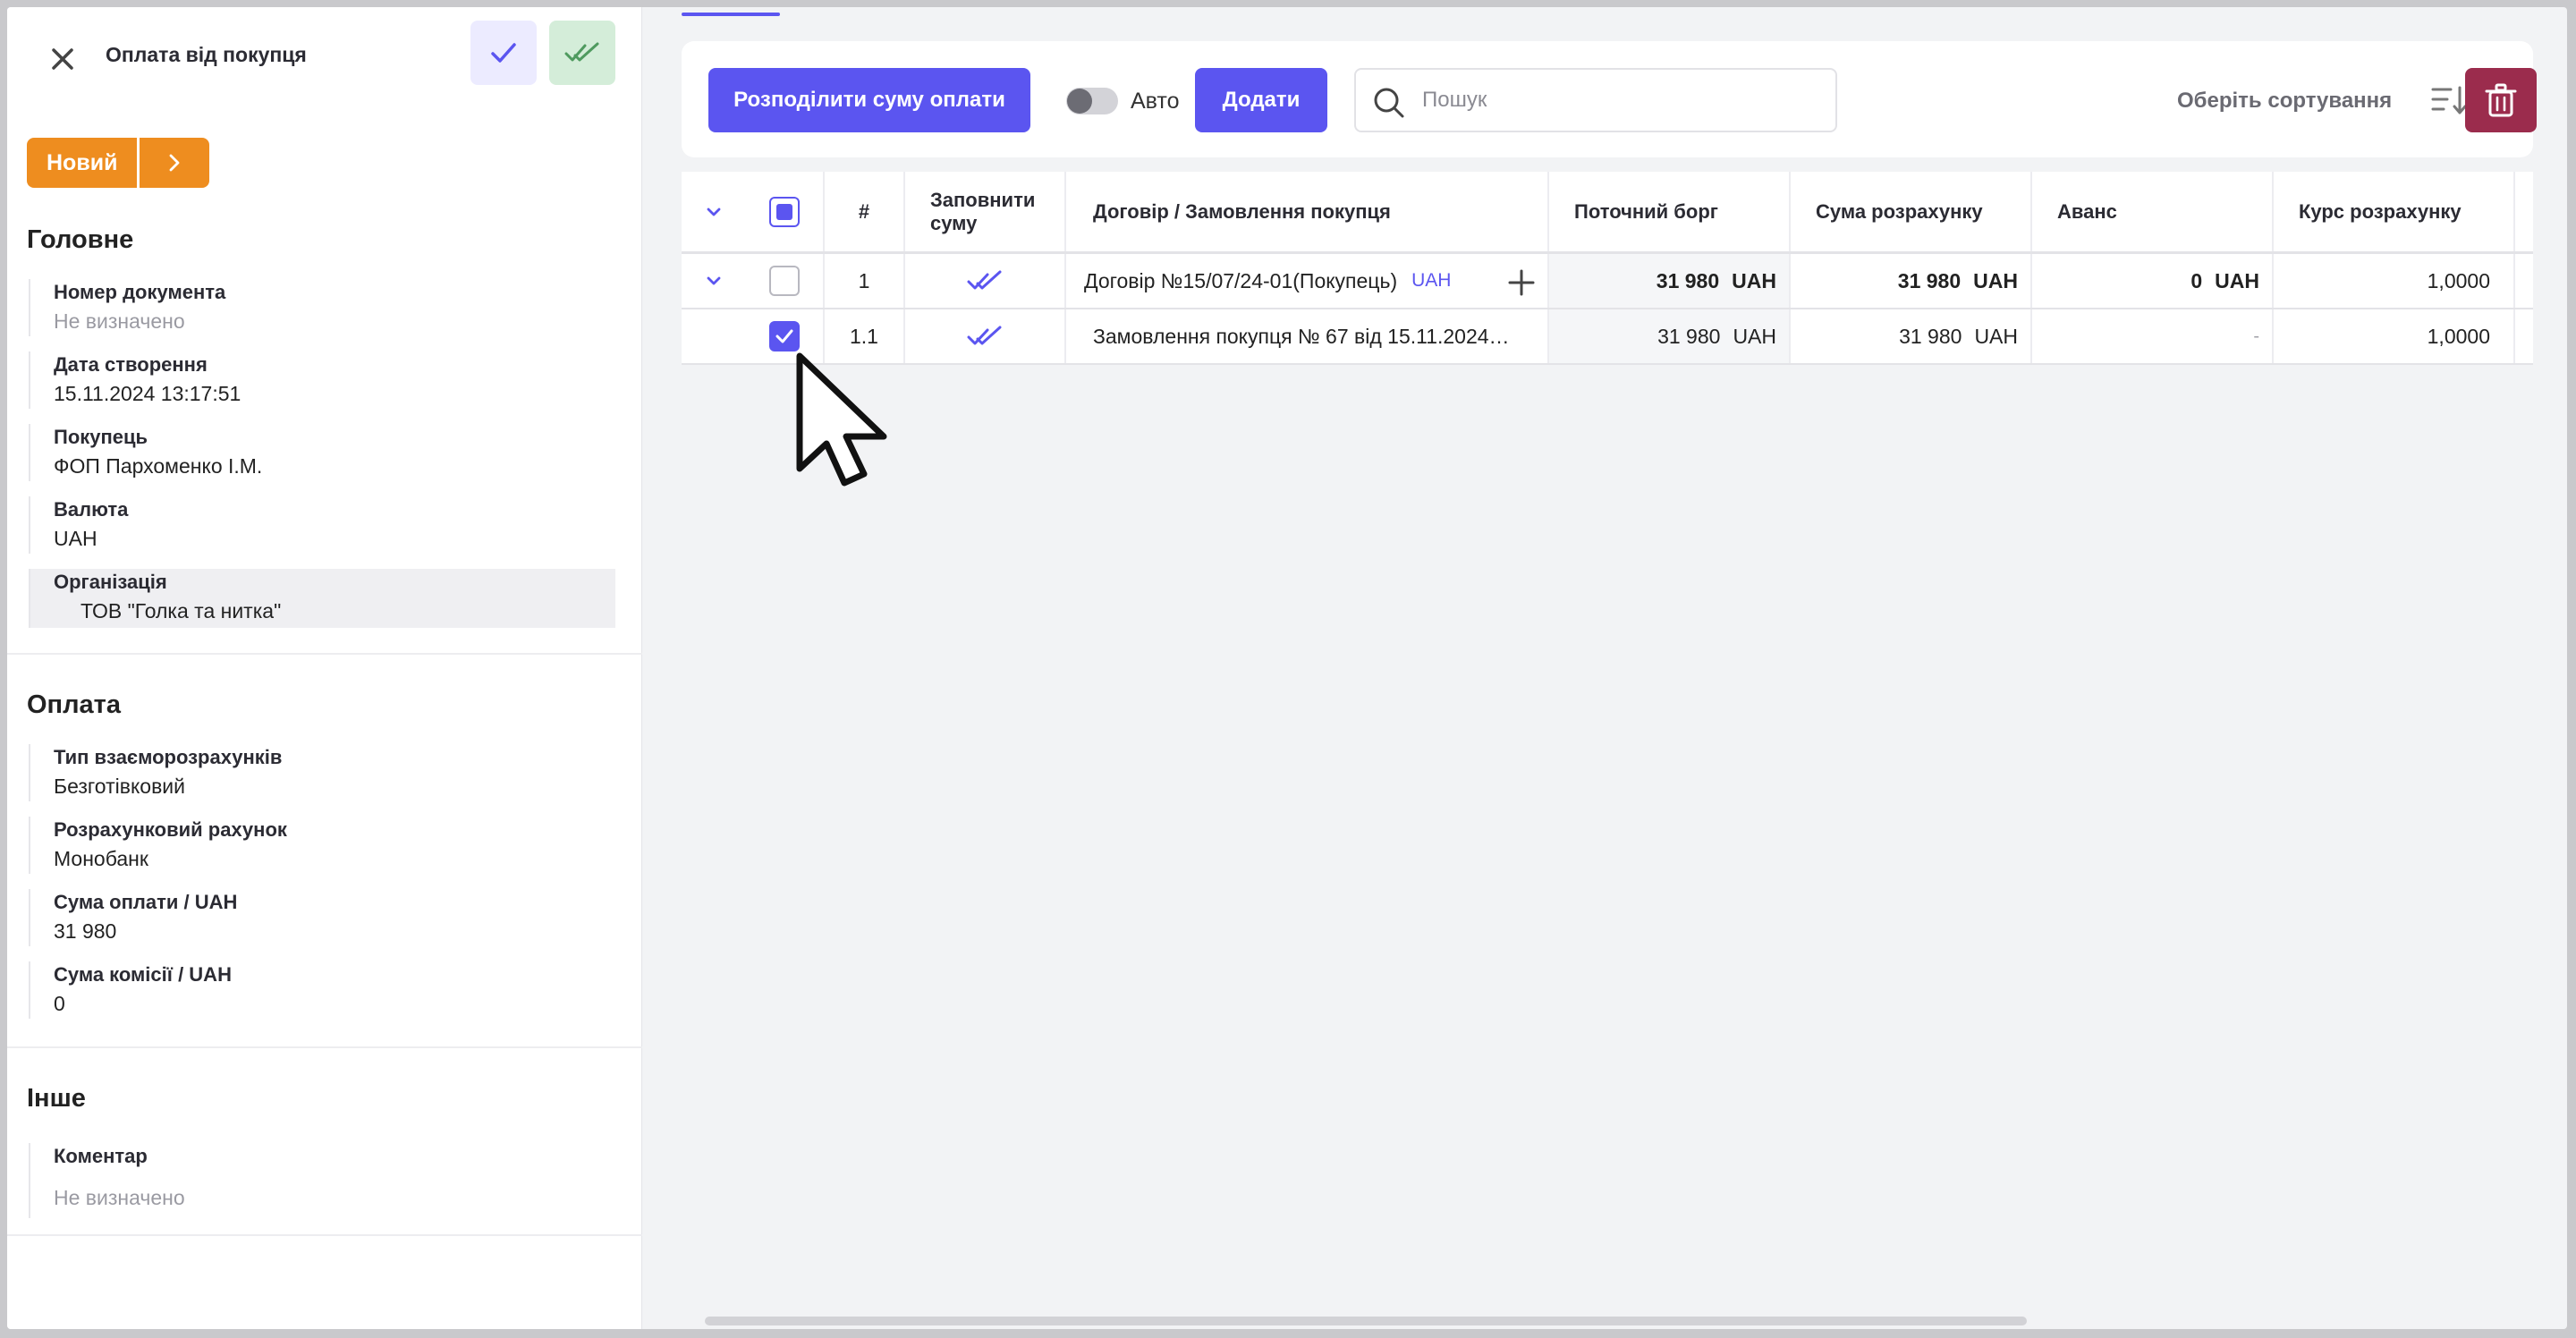 This screenshot has height=1338, width=2576. Describe the element at coordinates (714, 336) in the screenshot. I see `row-expand-placeholder` at that location.